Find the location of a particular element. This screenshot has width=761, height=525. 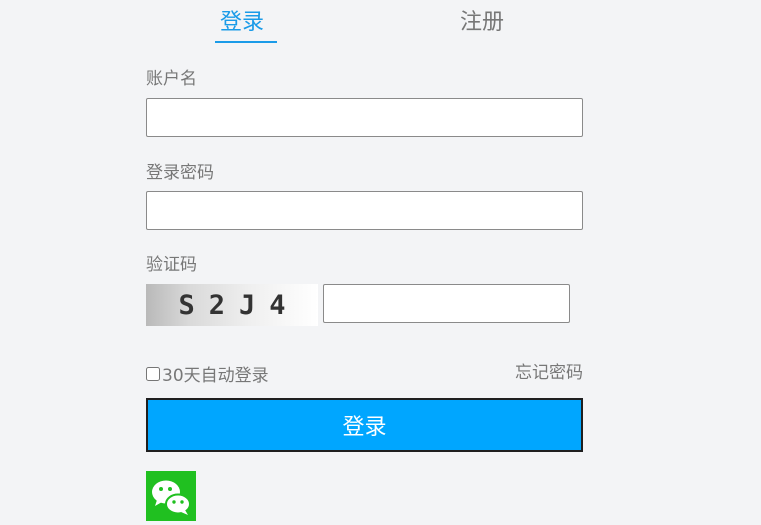

wechat-icon is located at coordinates (171, 497).